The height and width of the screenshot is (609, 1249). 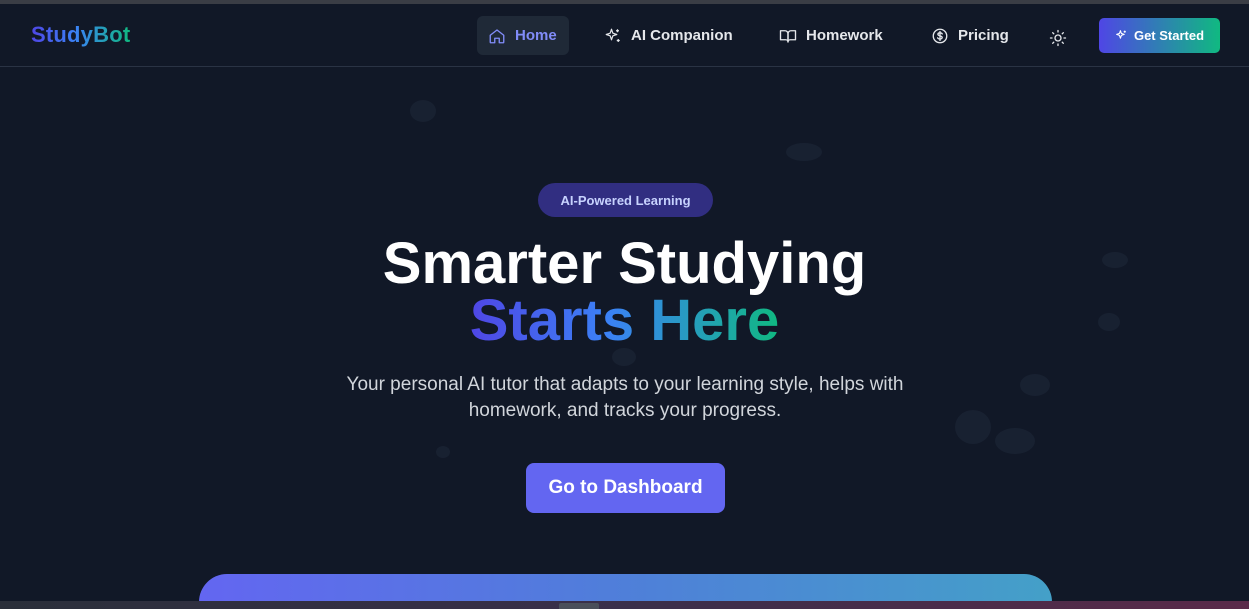 I want to click on ai-powered-badge: AI-Powered Learning, so click(x=625, y=200).